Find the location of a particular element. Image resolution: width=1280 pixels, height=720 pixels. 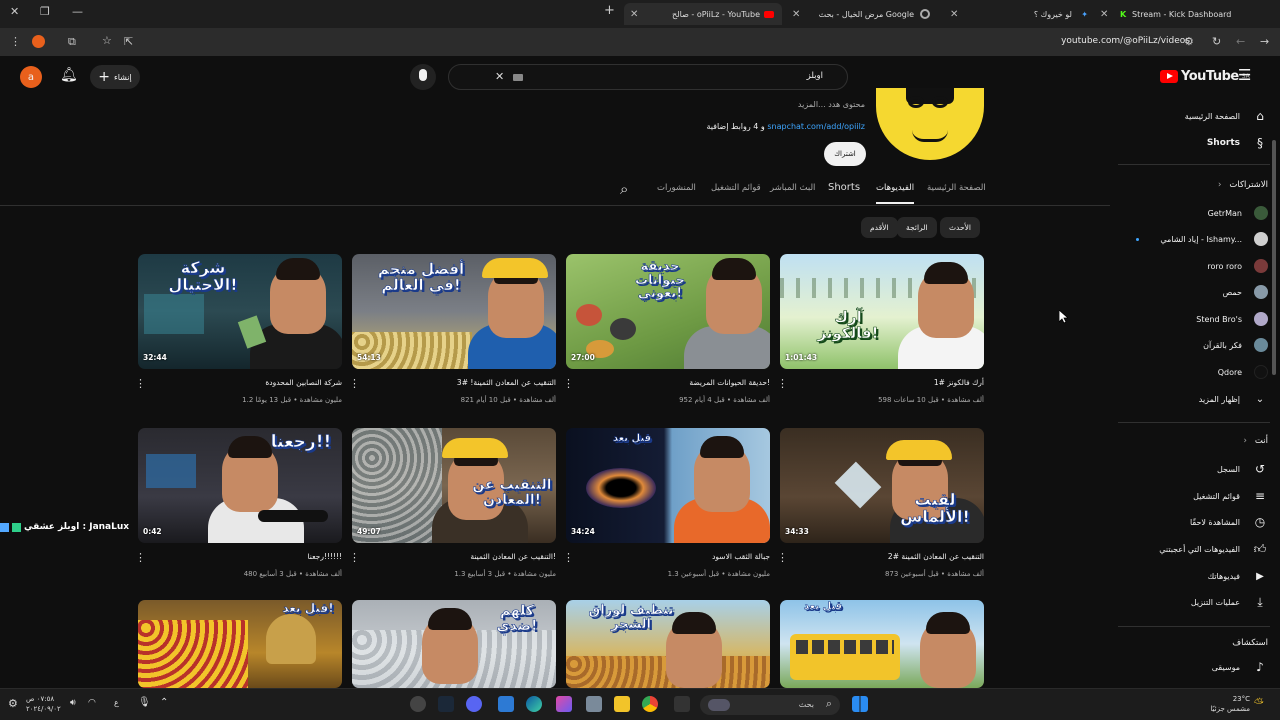

minimize-window-icon: — is located at coordinates (77, 11).